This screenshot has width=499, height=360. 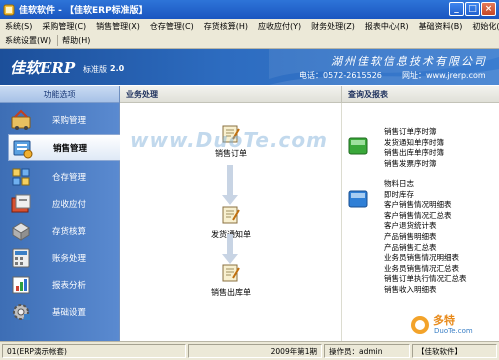 I want to click on report-link: 销售发票序时簿, so click(x=414, y=164).